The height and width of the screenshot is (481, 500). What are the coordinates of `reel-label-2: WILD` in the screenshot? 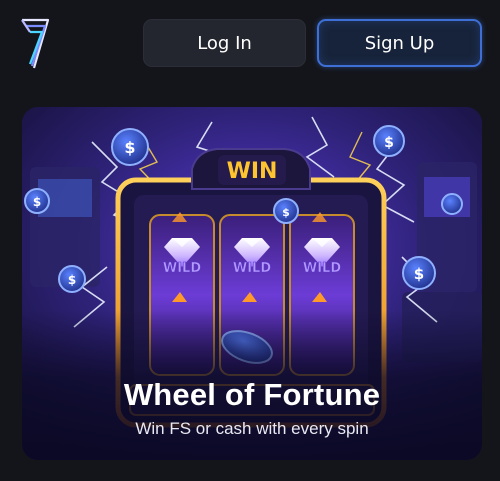 It's located at (252, 268).